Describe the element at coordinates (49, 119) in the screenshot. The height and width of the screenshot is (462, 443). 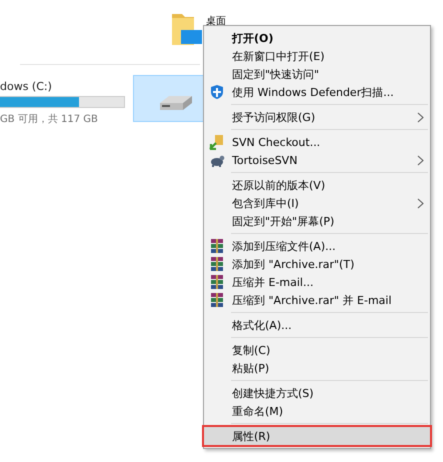
I see `drive-space: GB 可用，共 117 GB` at that location.